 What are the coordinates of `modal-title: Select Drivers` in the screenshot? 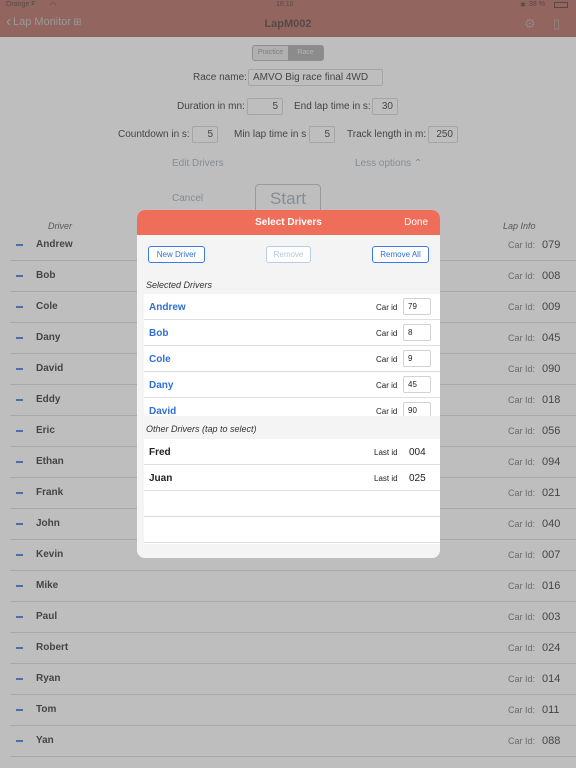 It's located at (288, 222).